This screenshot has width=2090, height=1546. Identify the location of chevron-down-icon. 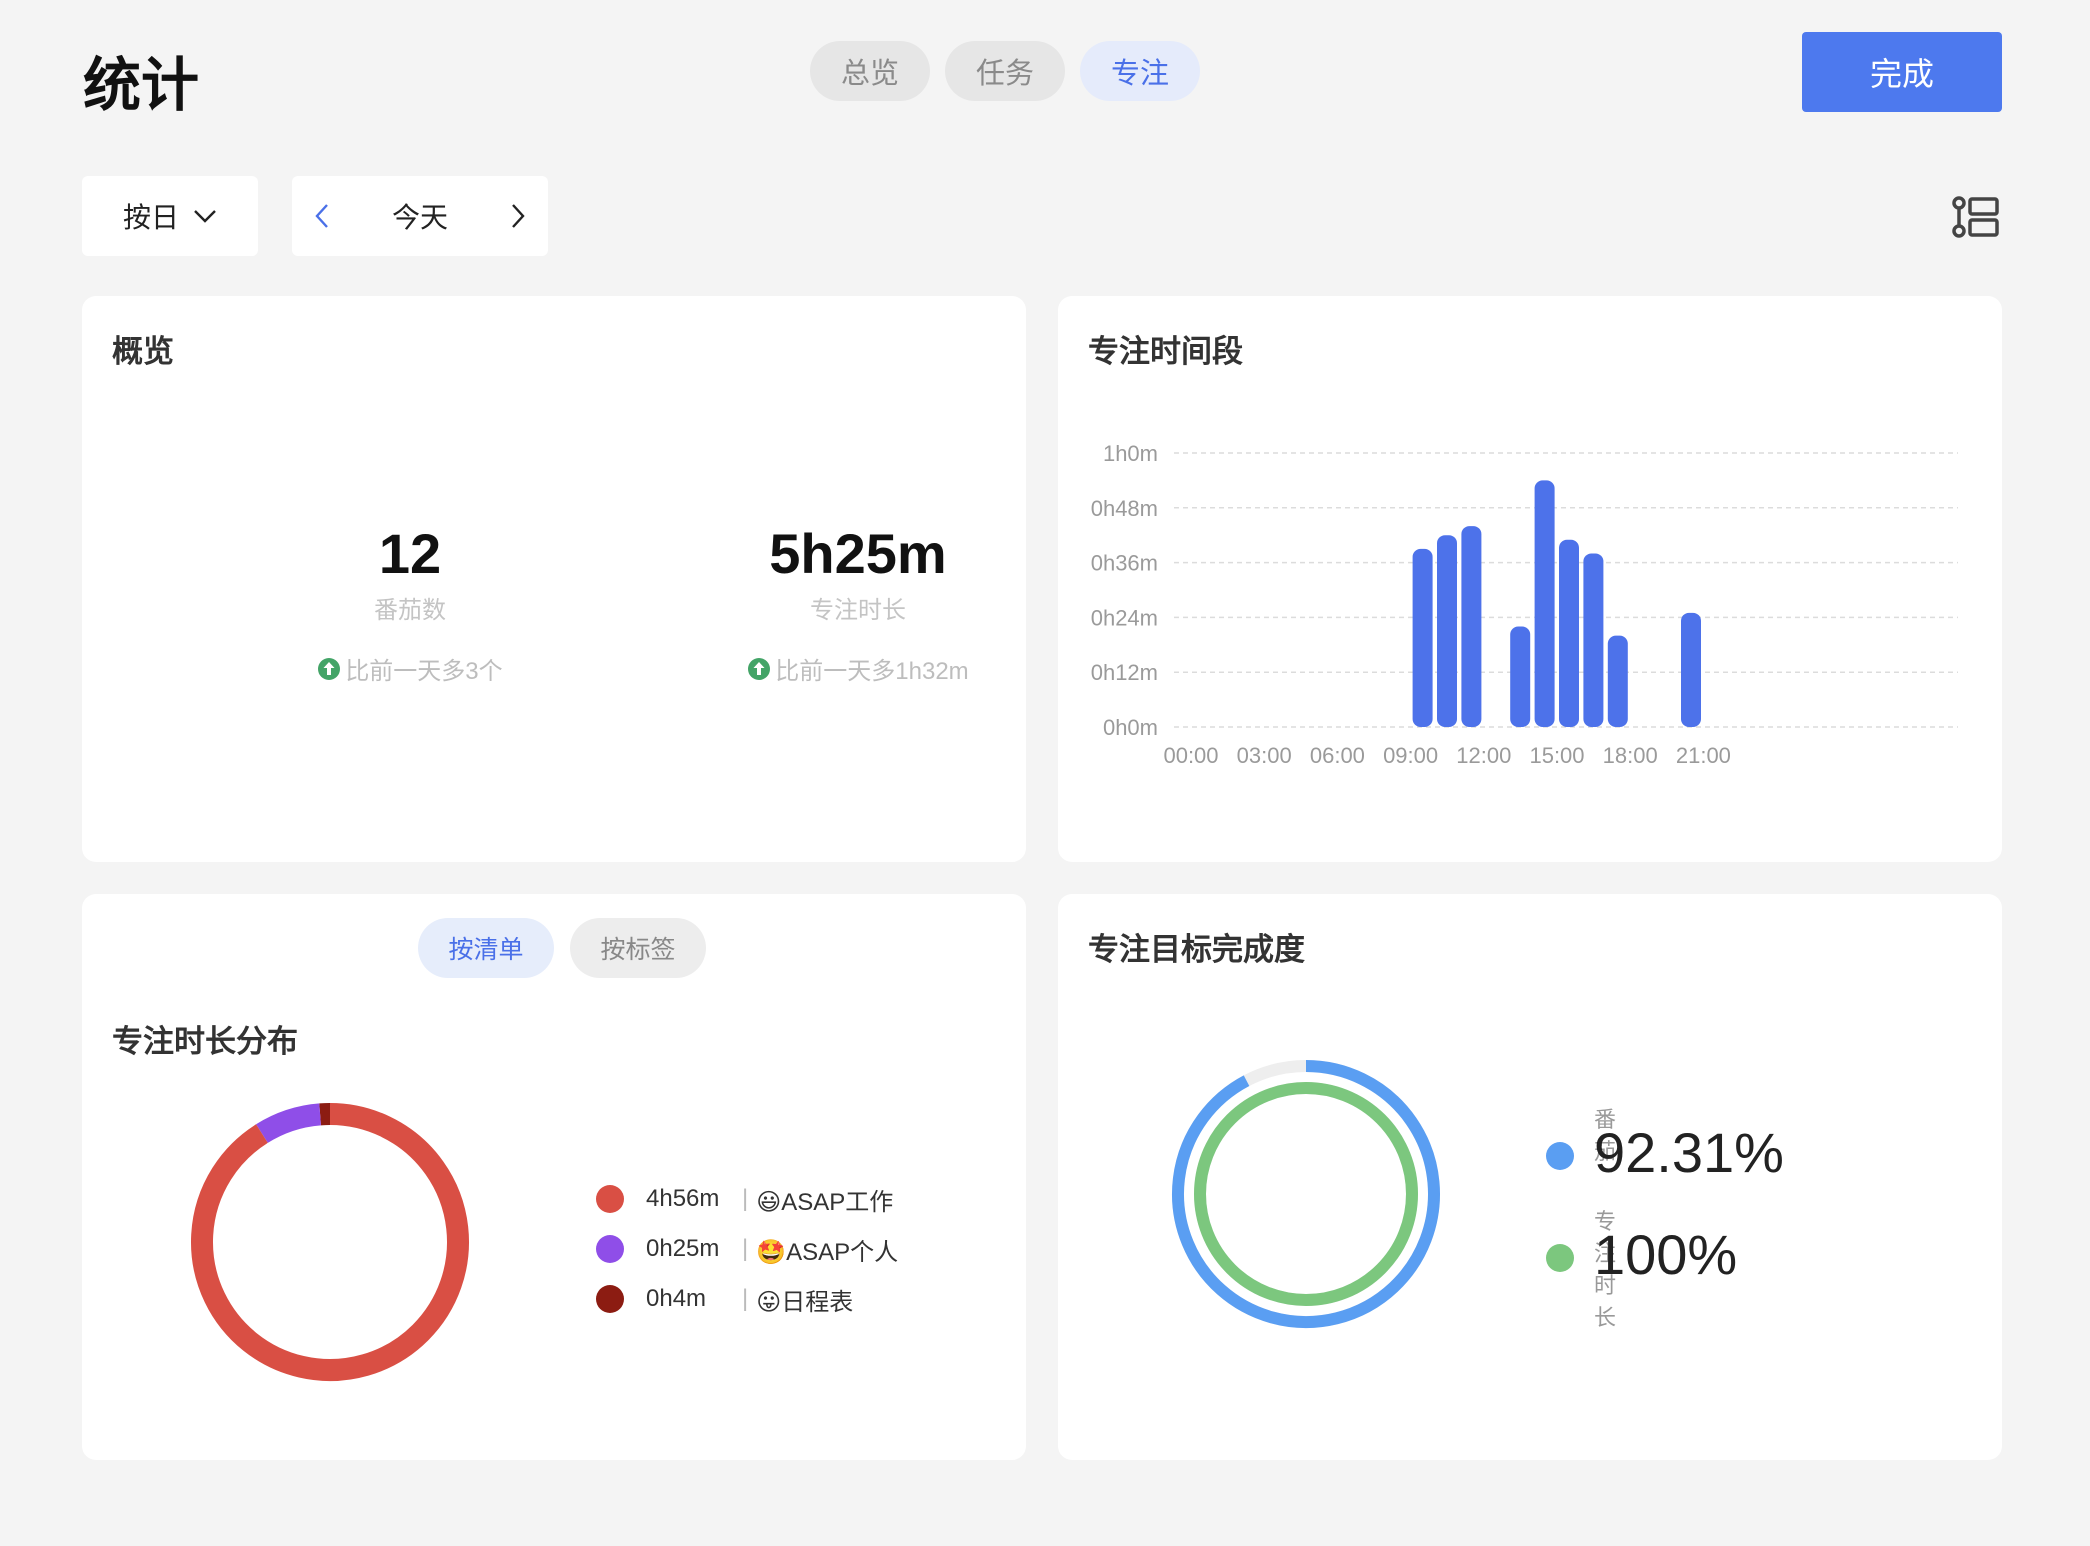
(205, 216).